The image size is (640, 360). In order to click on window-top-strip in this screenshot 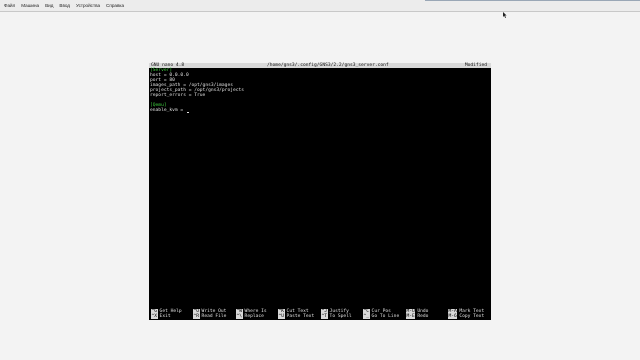, I will do `click(532, 0)`.